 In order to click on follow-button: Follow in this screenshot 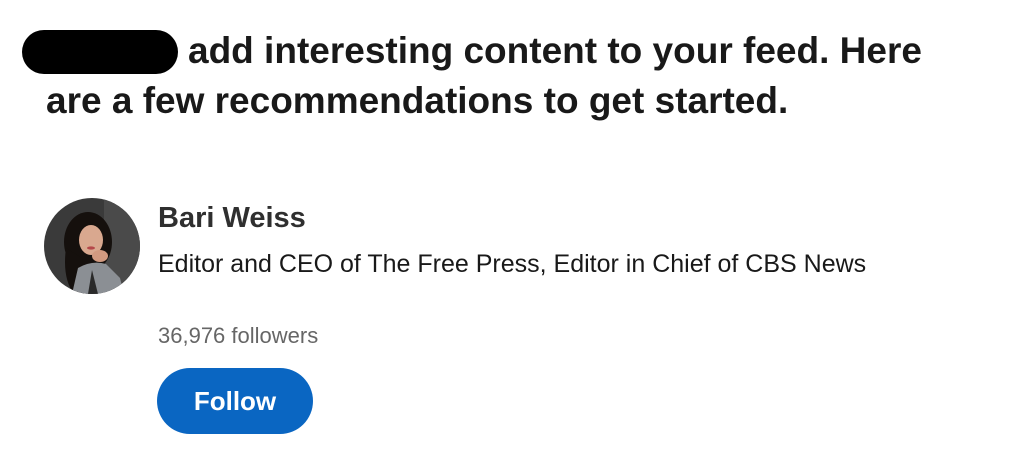, I will do `click(235, 401)`.